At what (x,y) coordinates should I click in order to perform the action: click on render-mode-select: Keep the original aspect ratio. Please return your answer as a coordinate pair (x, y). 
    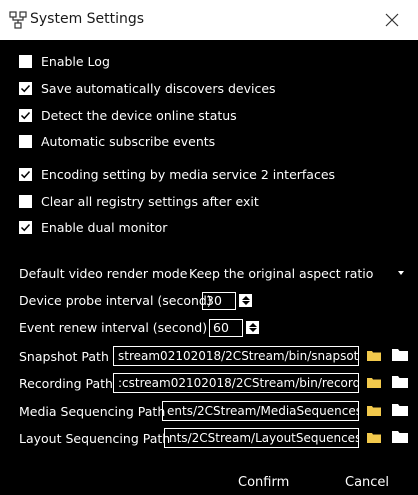
    Looking at the image, I should click on (281, 273).